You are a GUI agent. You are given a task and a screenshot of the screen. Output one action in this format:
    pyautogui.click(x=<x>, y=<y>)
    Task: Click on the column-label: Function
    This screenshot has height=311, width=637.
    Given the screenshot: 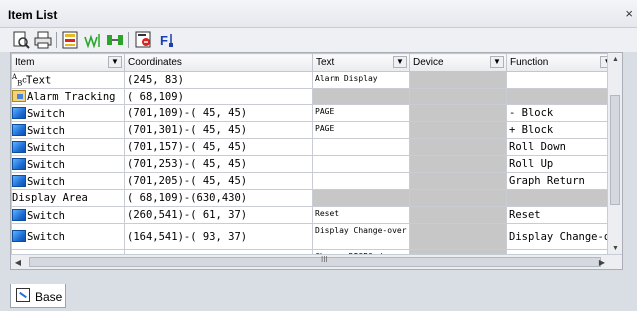 What is the action you would take?
    pyautogui.click(x=529, y=62)
    